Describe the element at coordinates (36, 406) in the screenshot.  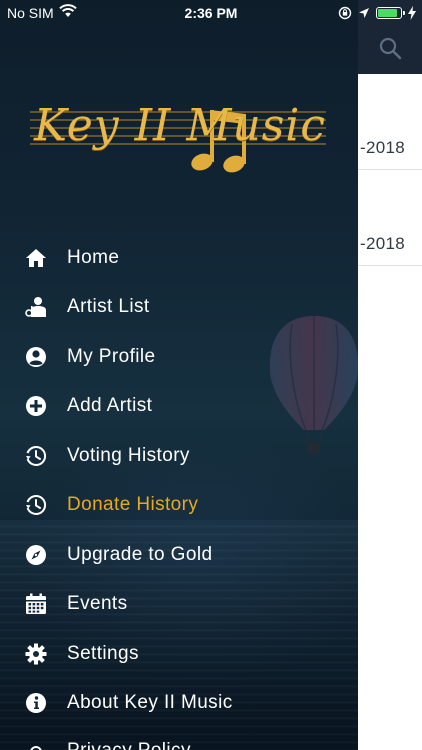
I see `add-circle-icon` at that location.